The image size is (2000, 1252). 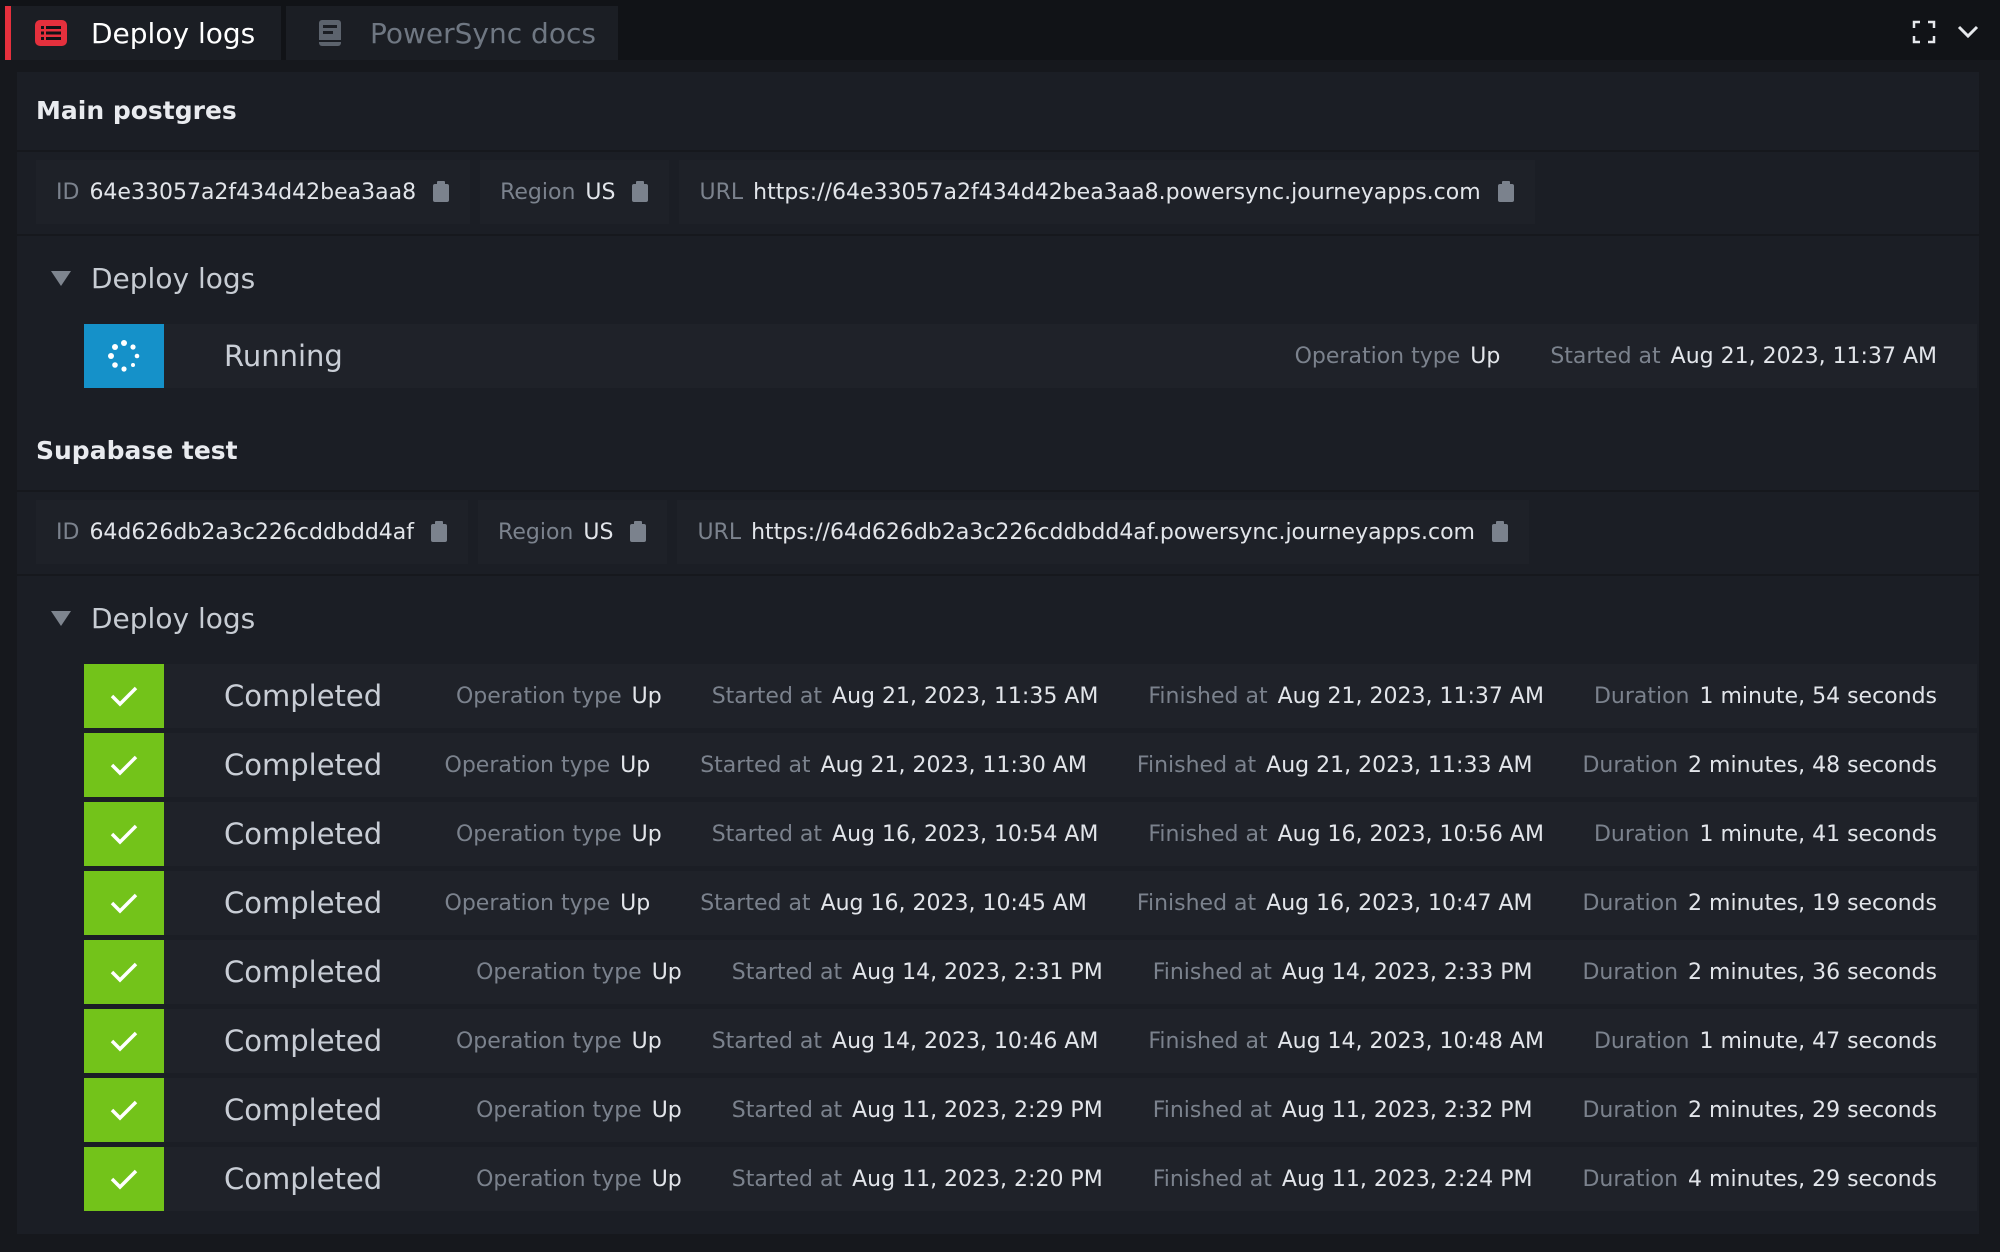 I want to click on field-value: Aug 11, 2023, 2:29 PM, so click(x=977, y=1110).